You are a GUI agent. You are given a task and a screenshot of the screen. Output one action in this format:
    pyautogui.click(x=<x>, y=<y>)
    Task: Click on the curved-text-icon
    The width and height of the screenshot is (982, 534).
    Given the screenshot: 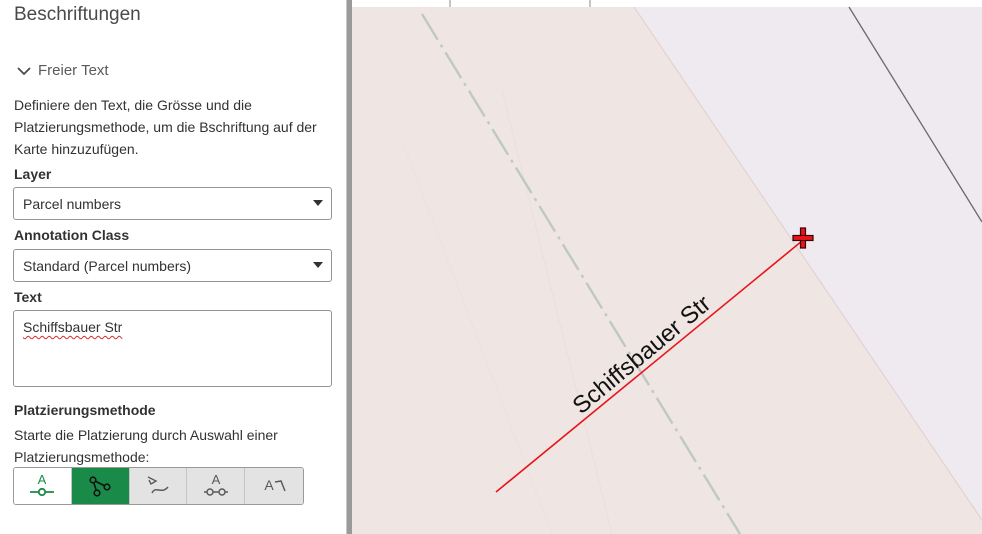 What is the action you would take?
    pyautogui.click(x=158, y=485)
    